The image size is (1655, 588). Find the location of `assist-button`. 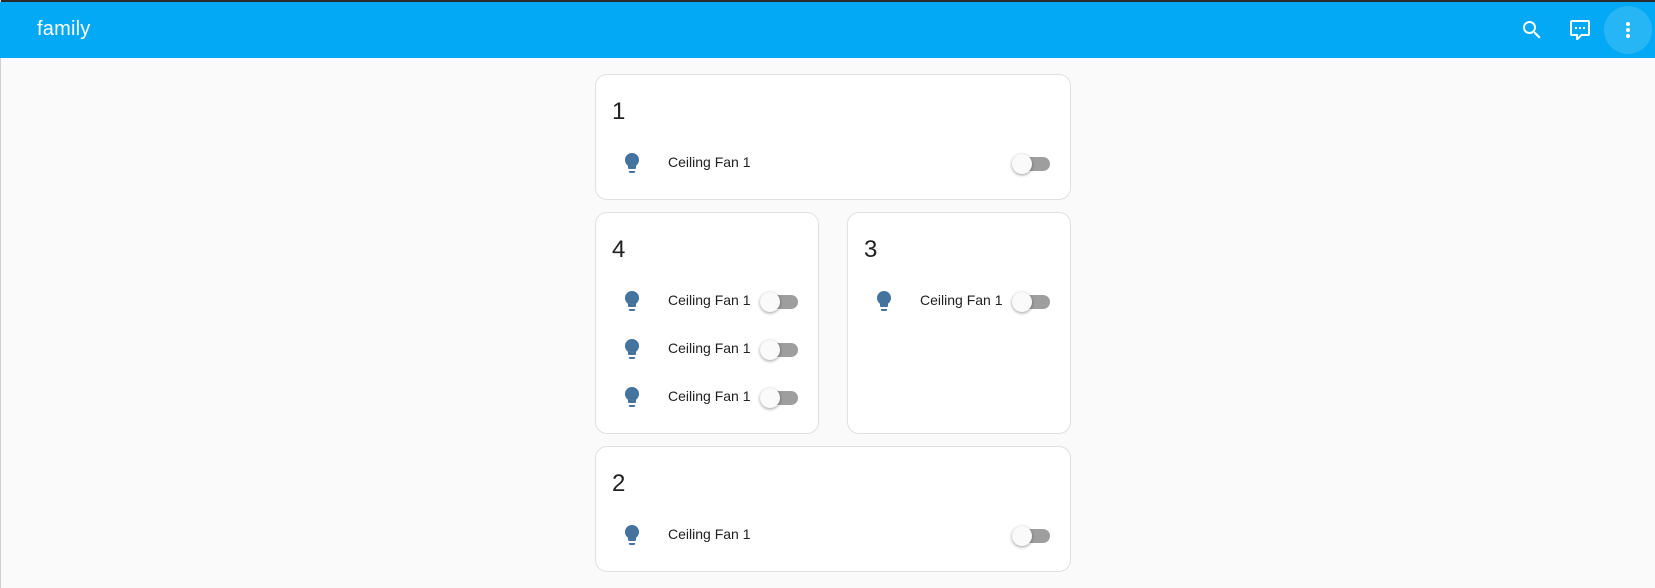

assist-button is located at coordinates (1580, 30).